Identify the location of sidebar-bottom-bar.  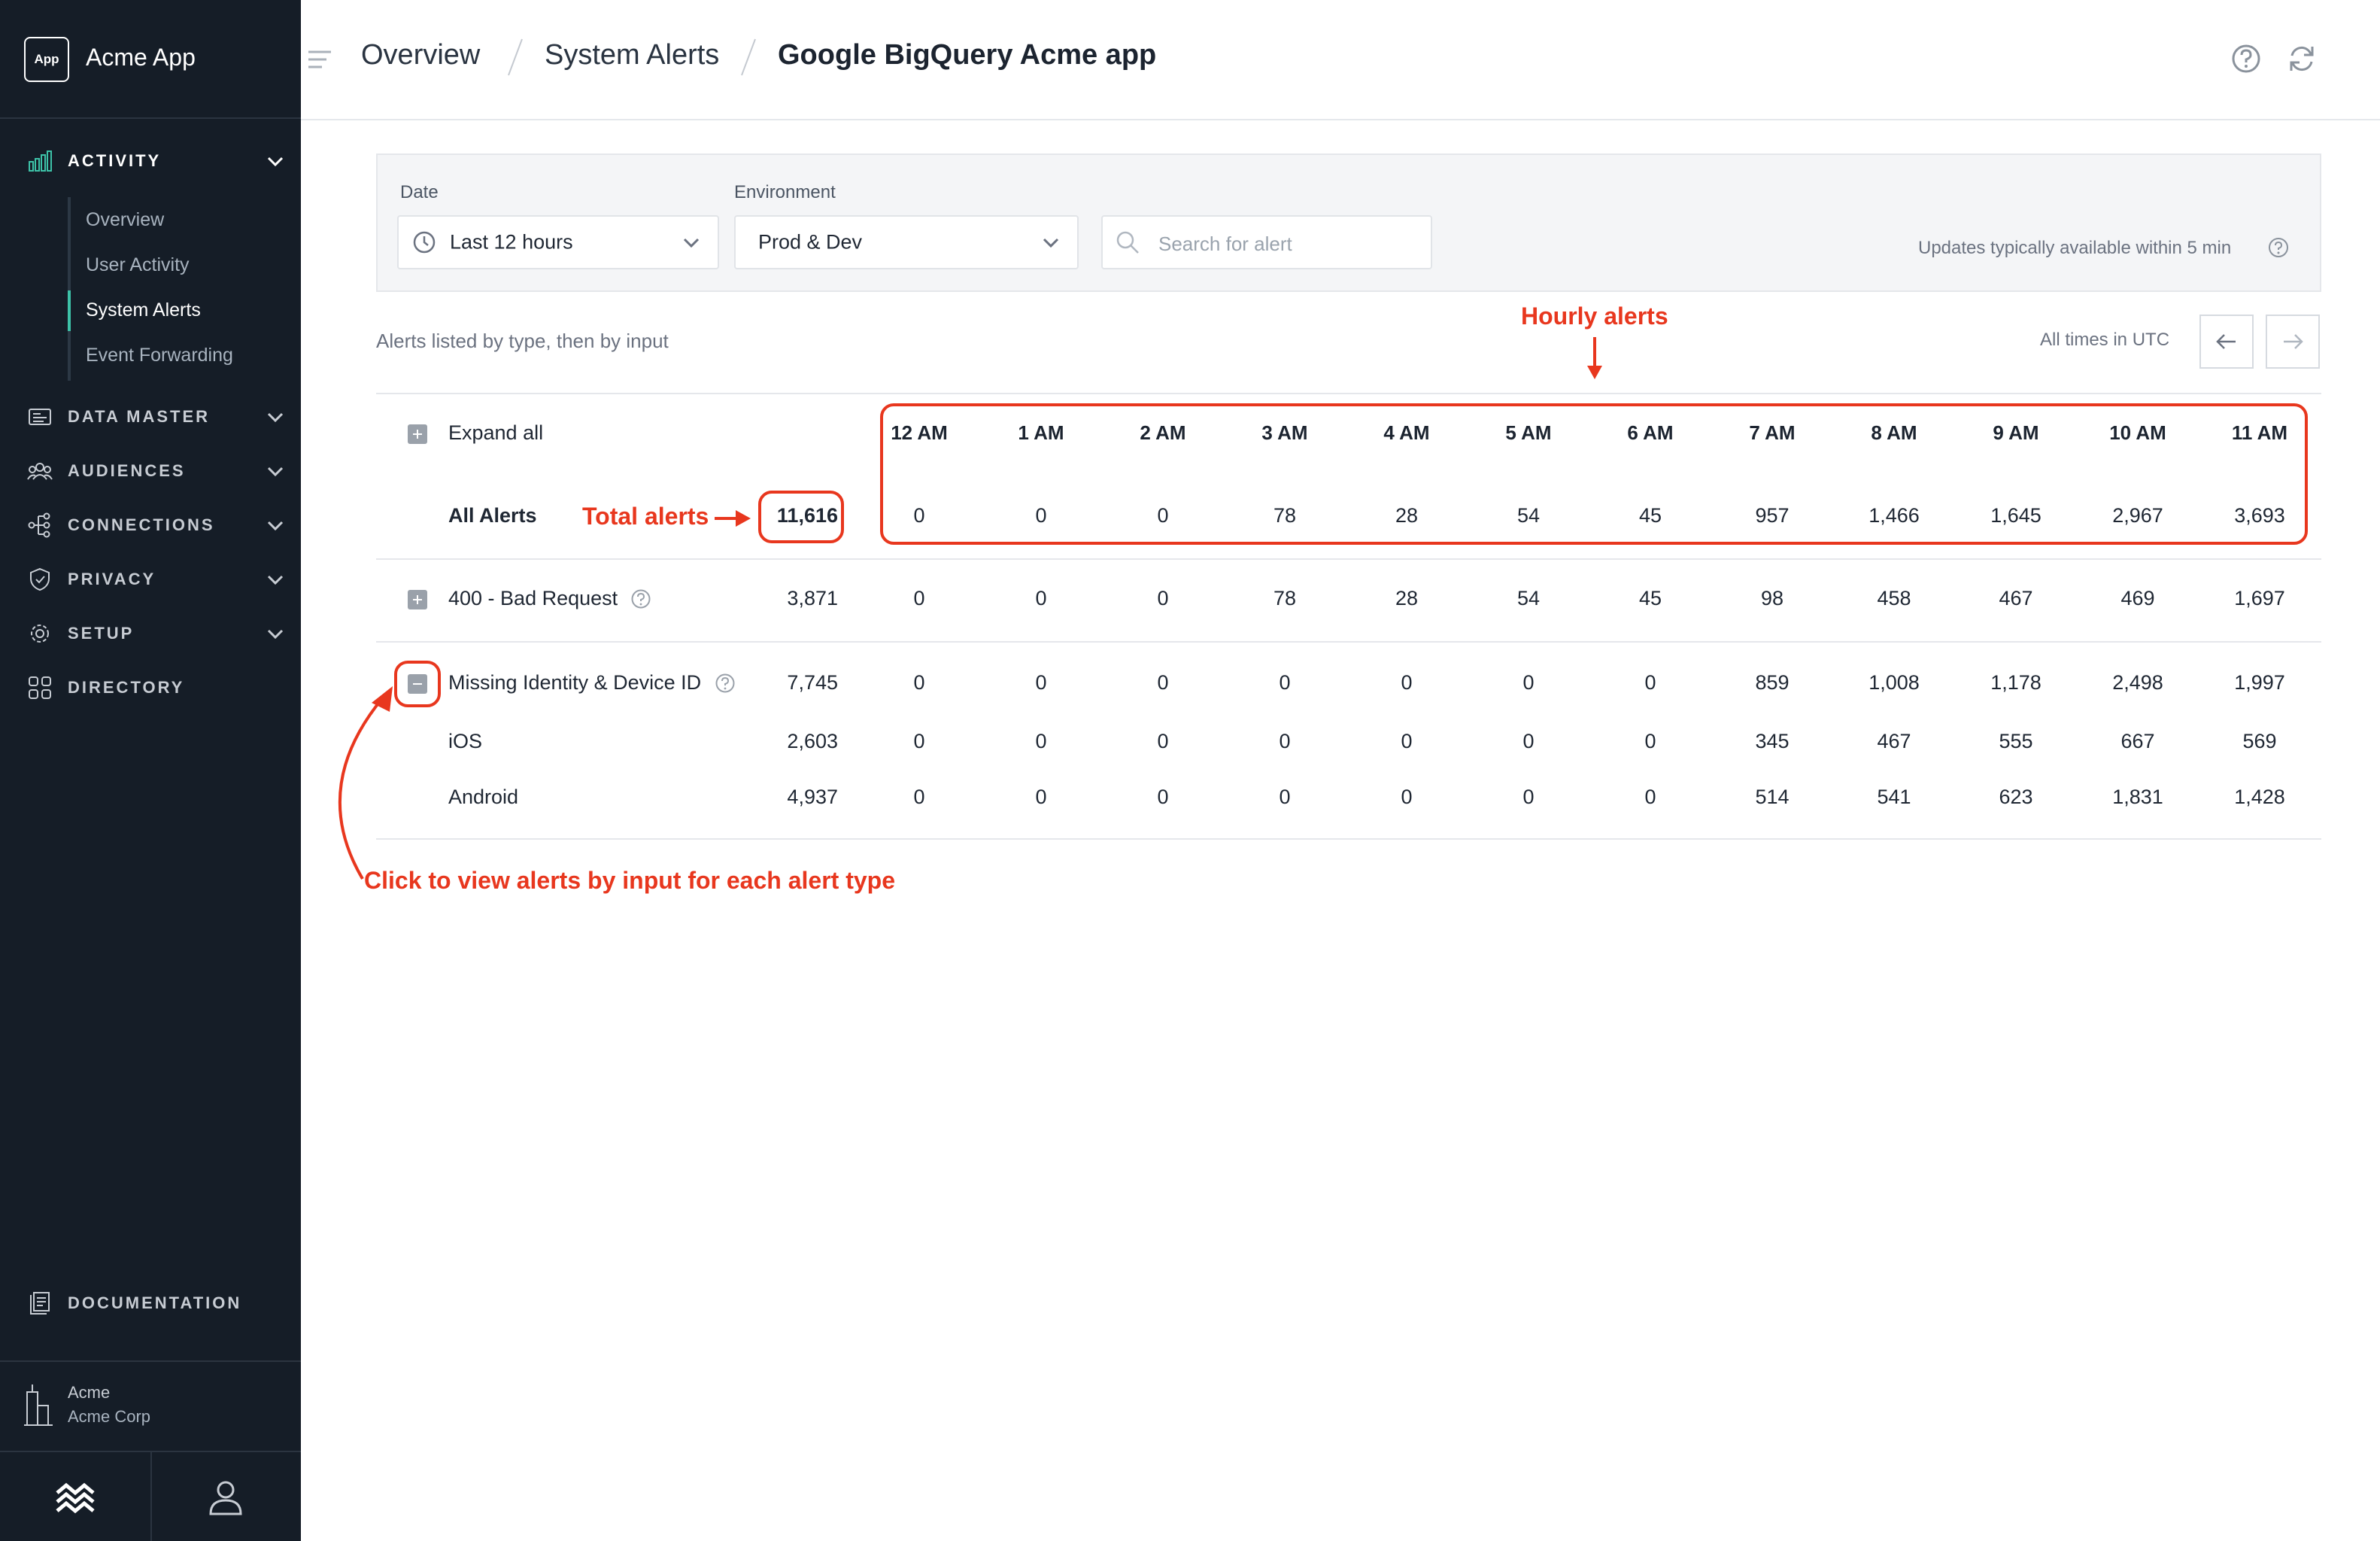
(150, 1496).